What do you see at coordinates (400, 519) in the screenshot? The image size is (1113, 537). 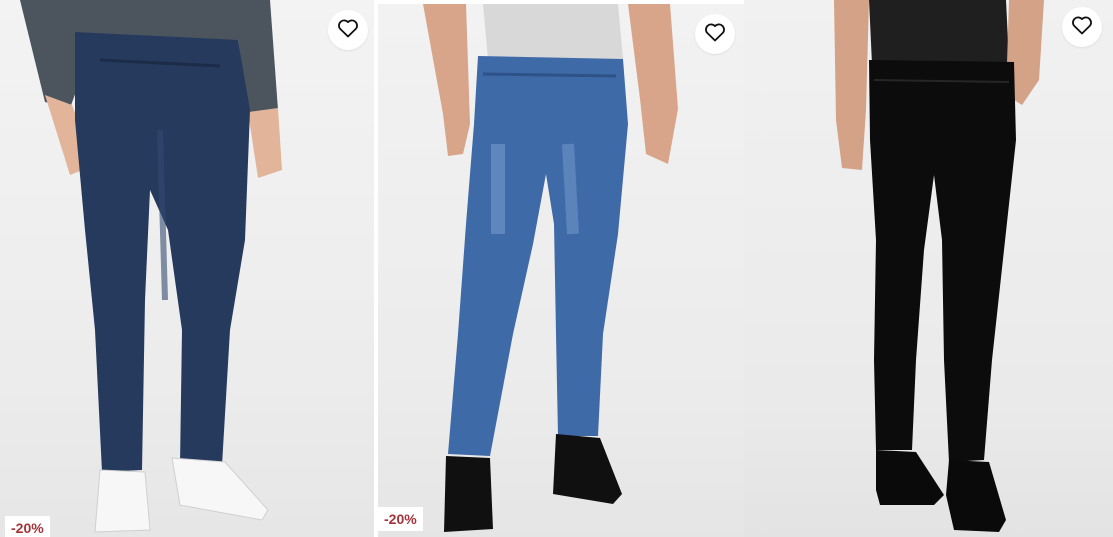 I see `discount-badge-2: -20%` at bounding box center [400, 519].